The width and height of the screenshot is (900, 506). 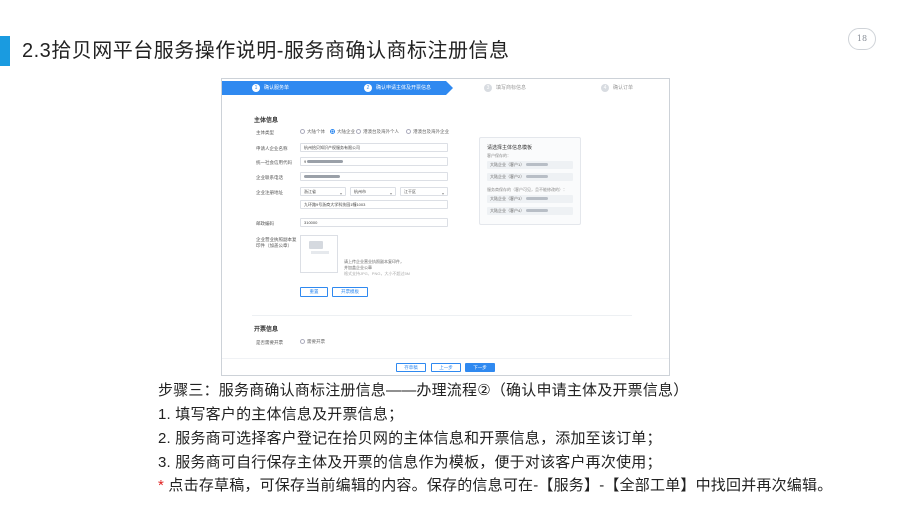 I want to click on postcode-label: 邮政编码, so click(x=265, y=223).